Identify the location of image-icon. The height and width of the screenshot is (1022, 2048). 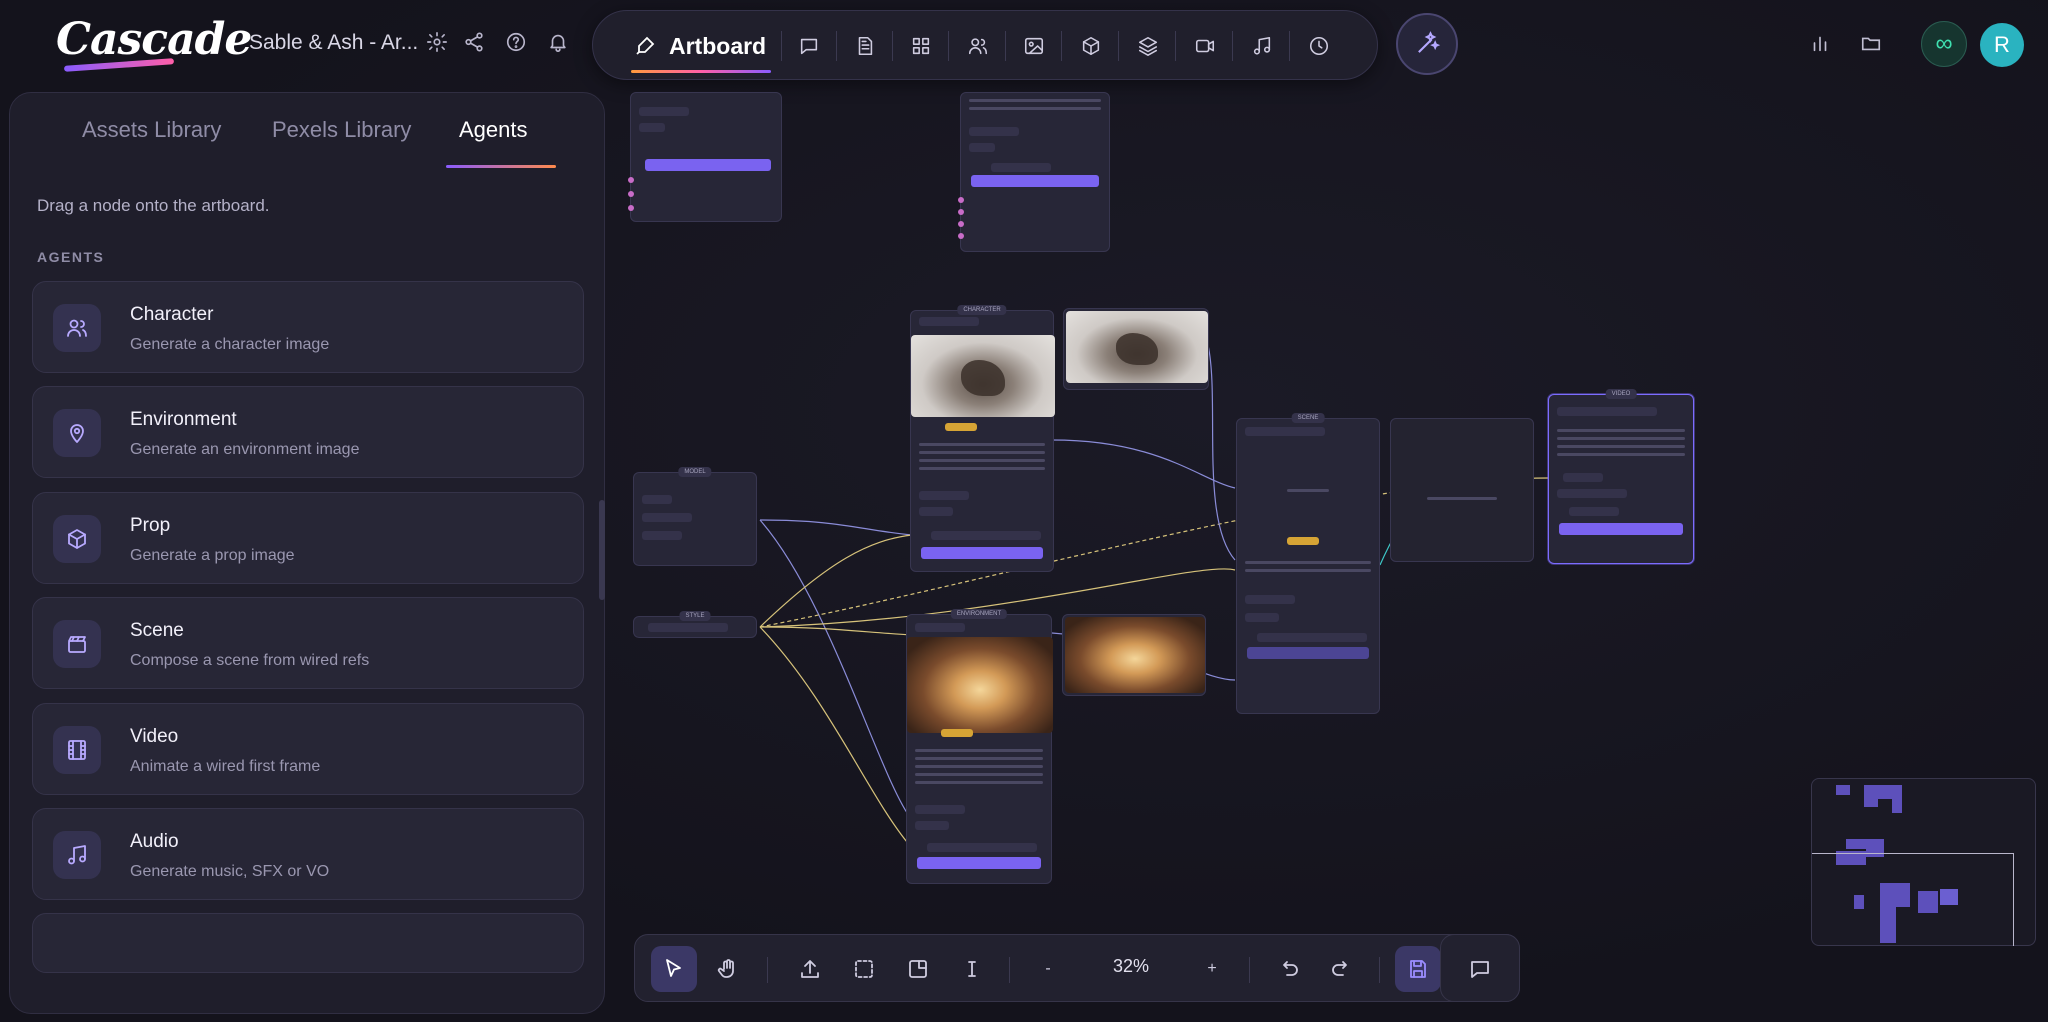
(1034, 46).